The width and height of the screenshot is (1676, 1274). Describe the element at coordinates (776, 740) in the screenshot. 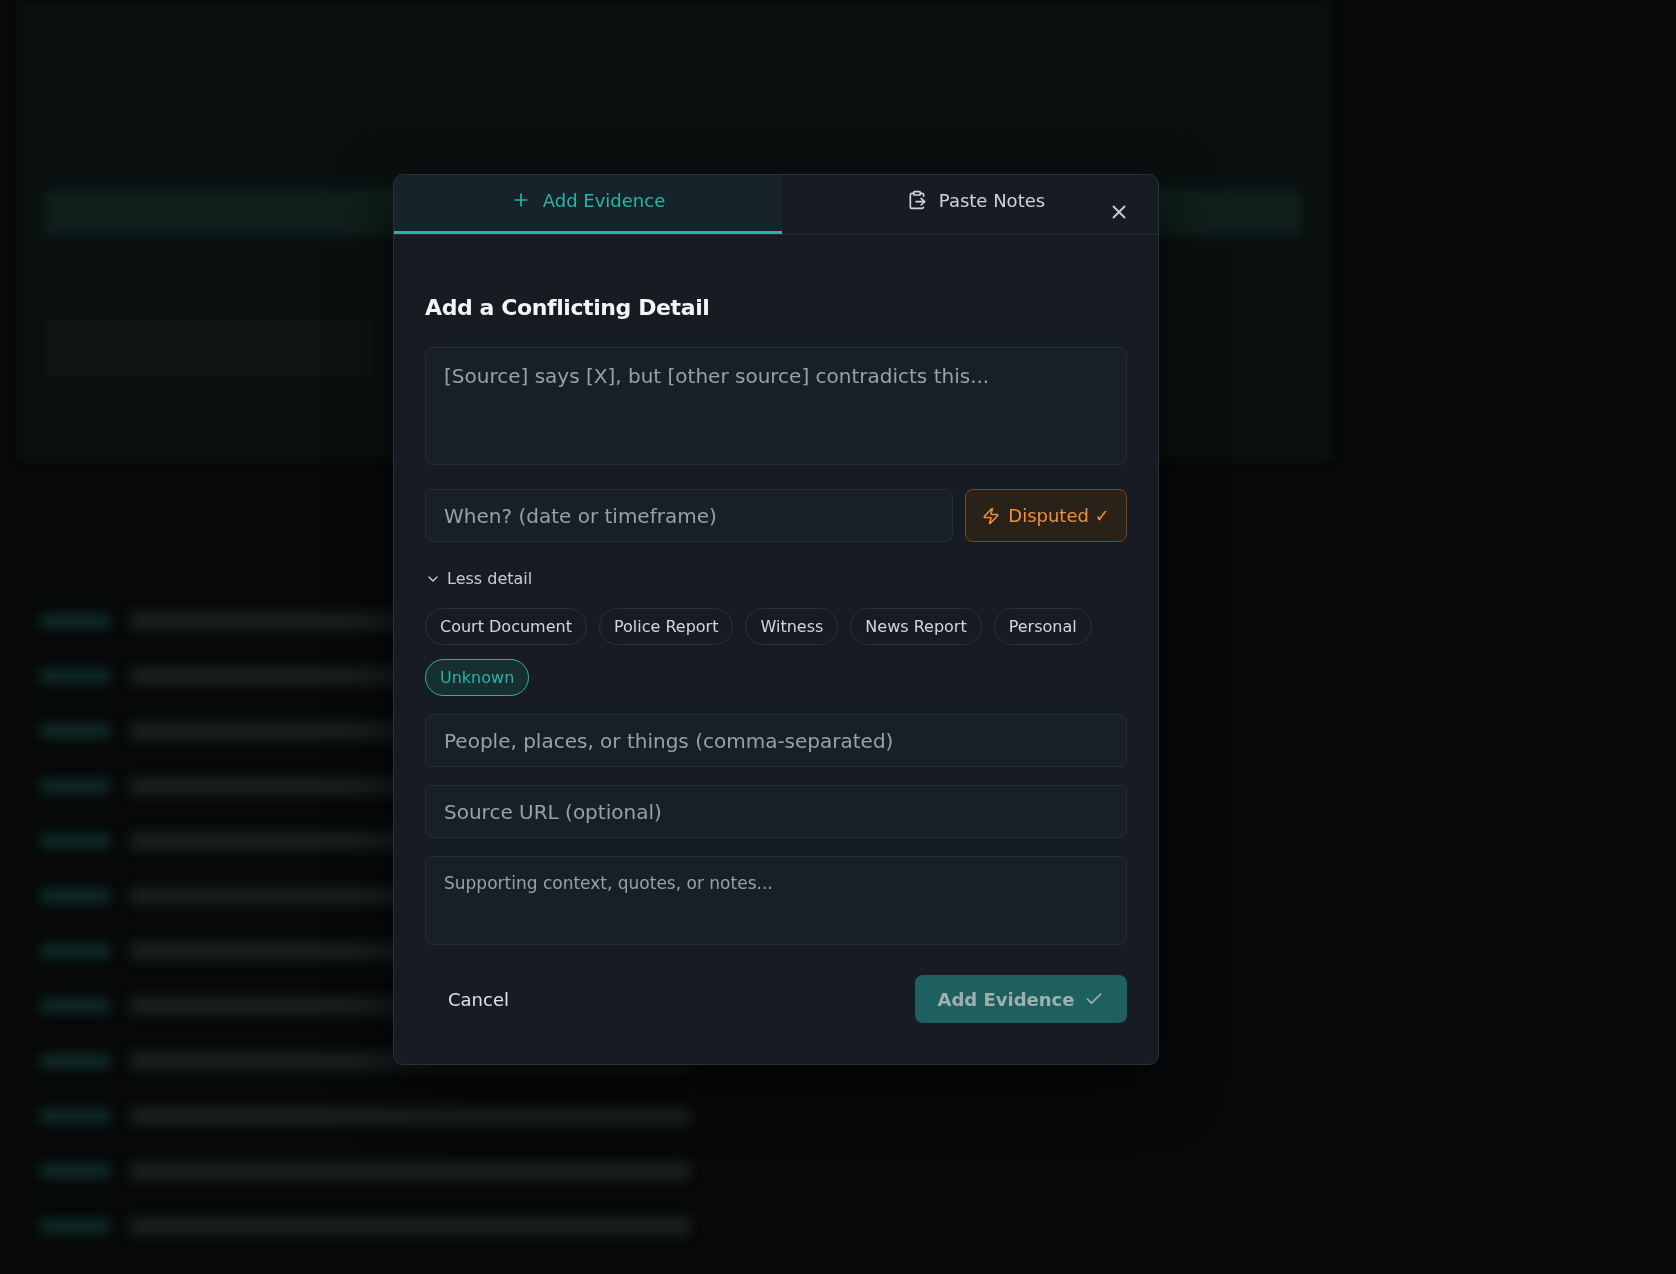

I see `entities-field: People, places, or things (comma-separated)` at that location.